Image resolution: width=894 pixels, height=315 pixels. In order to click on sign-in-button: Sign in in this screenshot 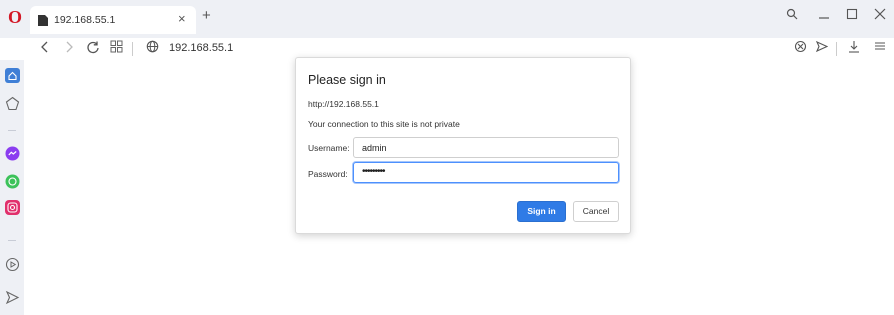, I will do `click(541, 211)`.